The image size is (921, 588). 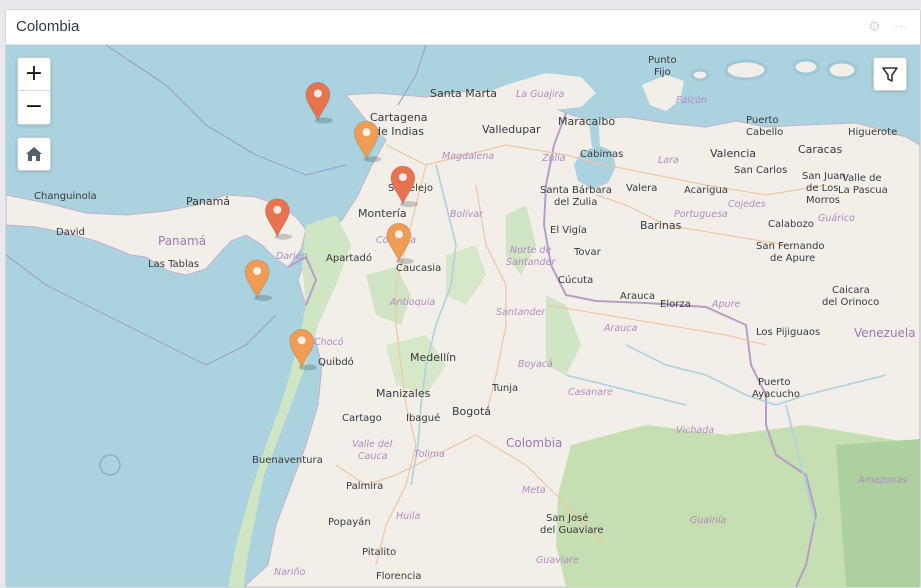 I want to click on gear-icon: ⚙, so click(x=874, y=26).